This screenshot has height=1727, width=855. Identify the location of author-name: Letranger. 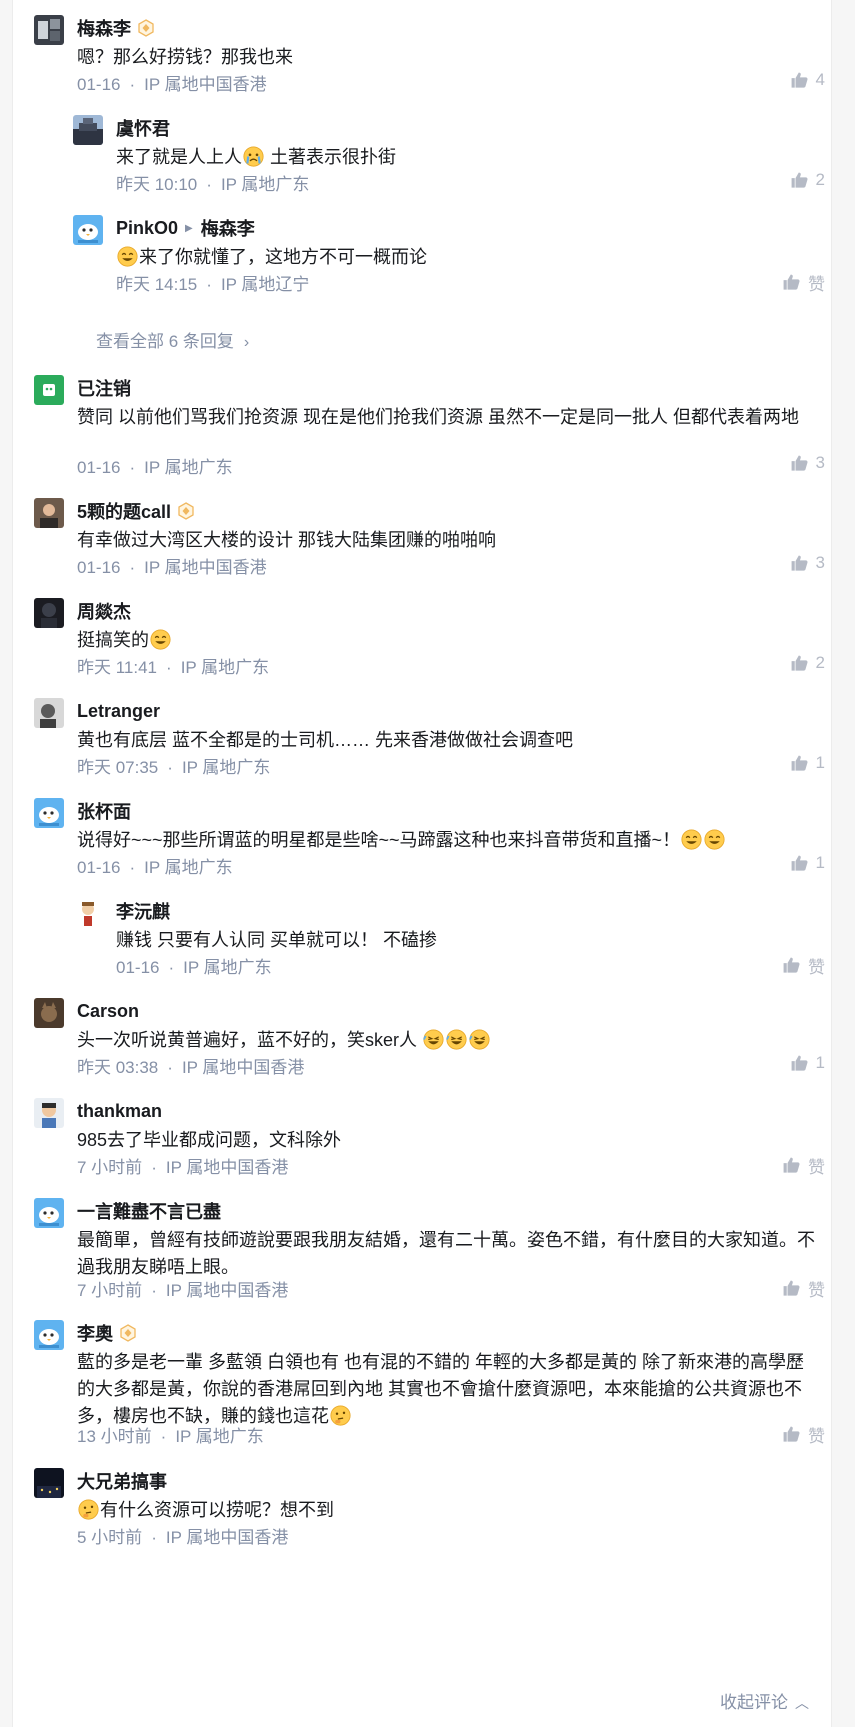
(118, 711).